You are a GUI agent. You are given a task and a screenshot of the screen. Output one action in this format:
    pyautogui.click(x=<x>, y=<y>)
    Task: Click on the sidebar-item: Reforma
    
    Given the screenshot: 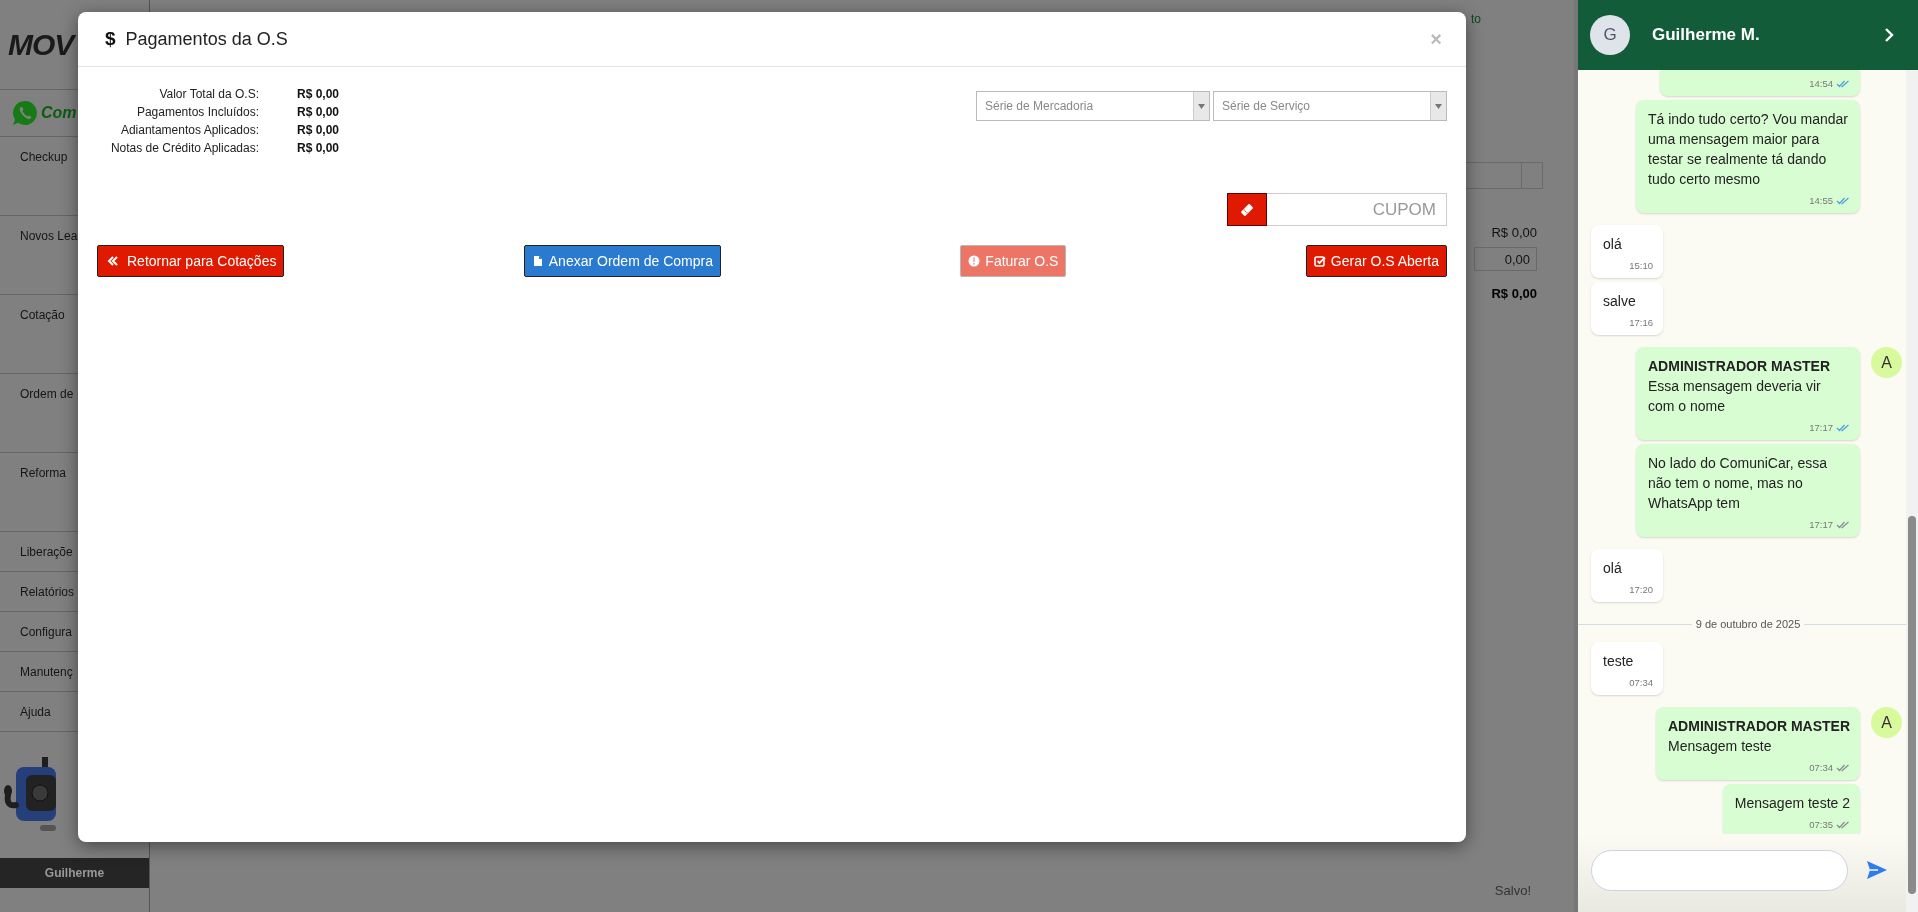 What is the action you would take?
    pyautogui.click(x=43, y=473)
    